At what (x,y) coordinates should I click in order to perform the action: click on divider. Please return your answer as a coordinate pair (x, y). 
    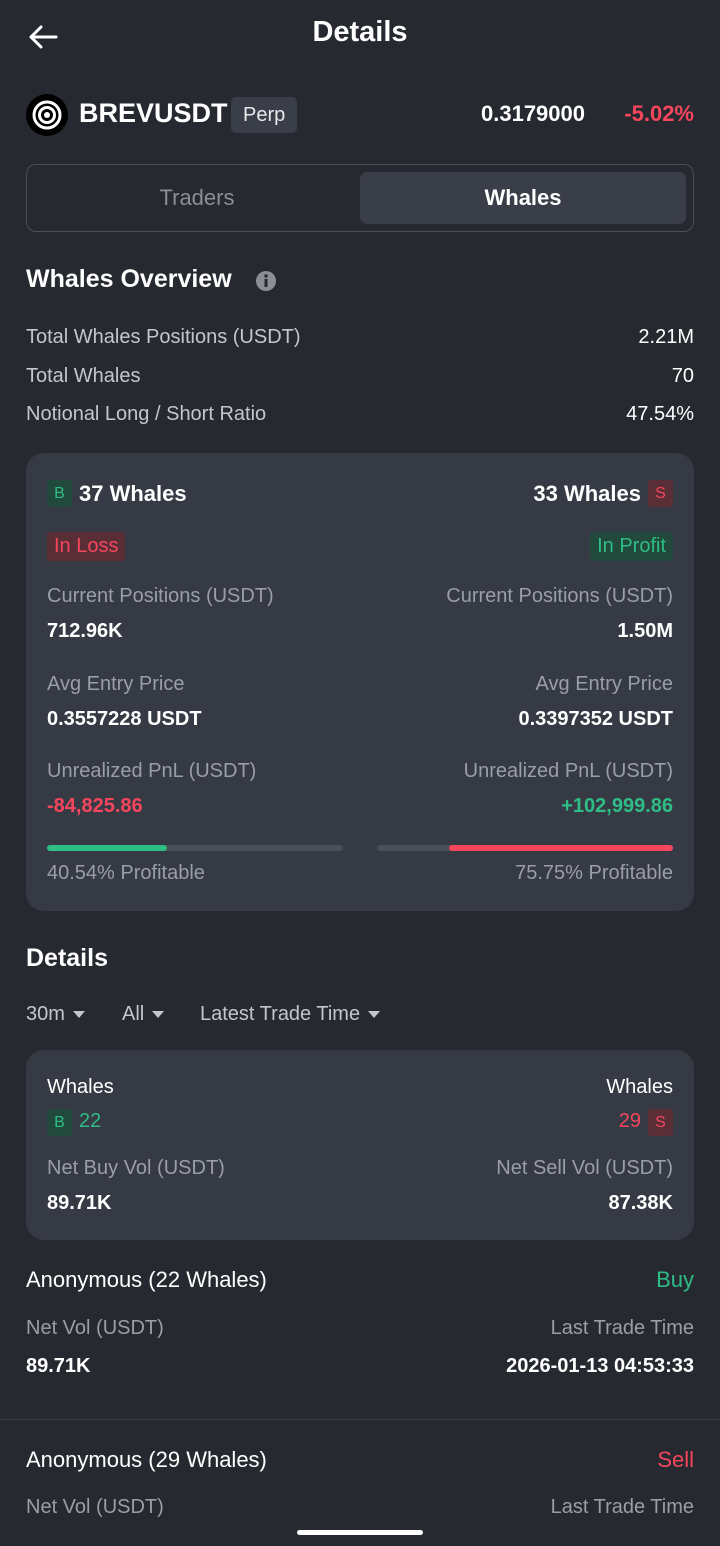
    Looking at the image, I should click on (360, 1419).